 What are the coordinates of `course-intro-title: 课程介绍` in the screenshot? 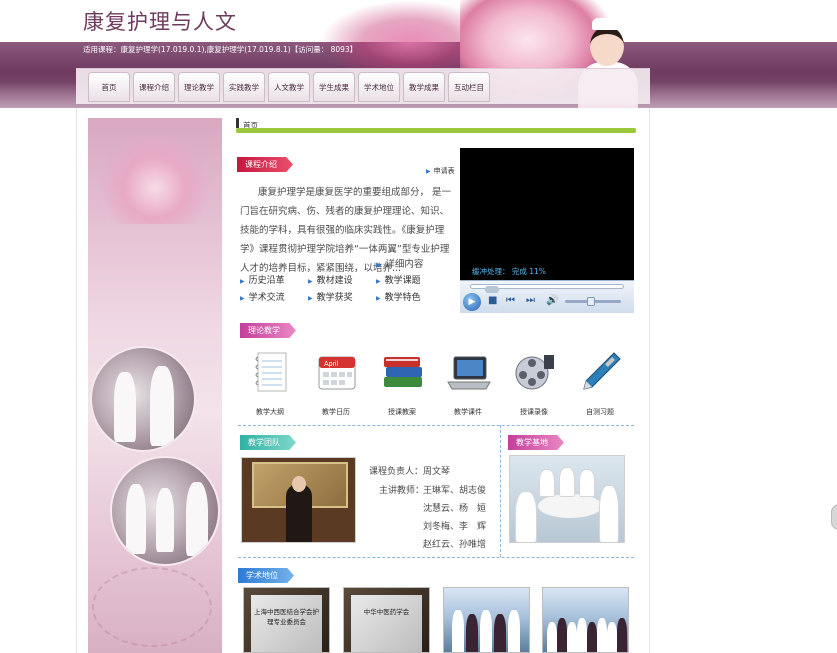 It's located at (265, 164).